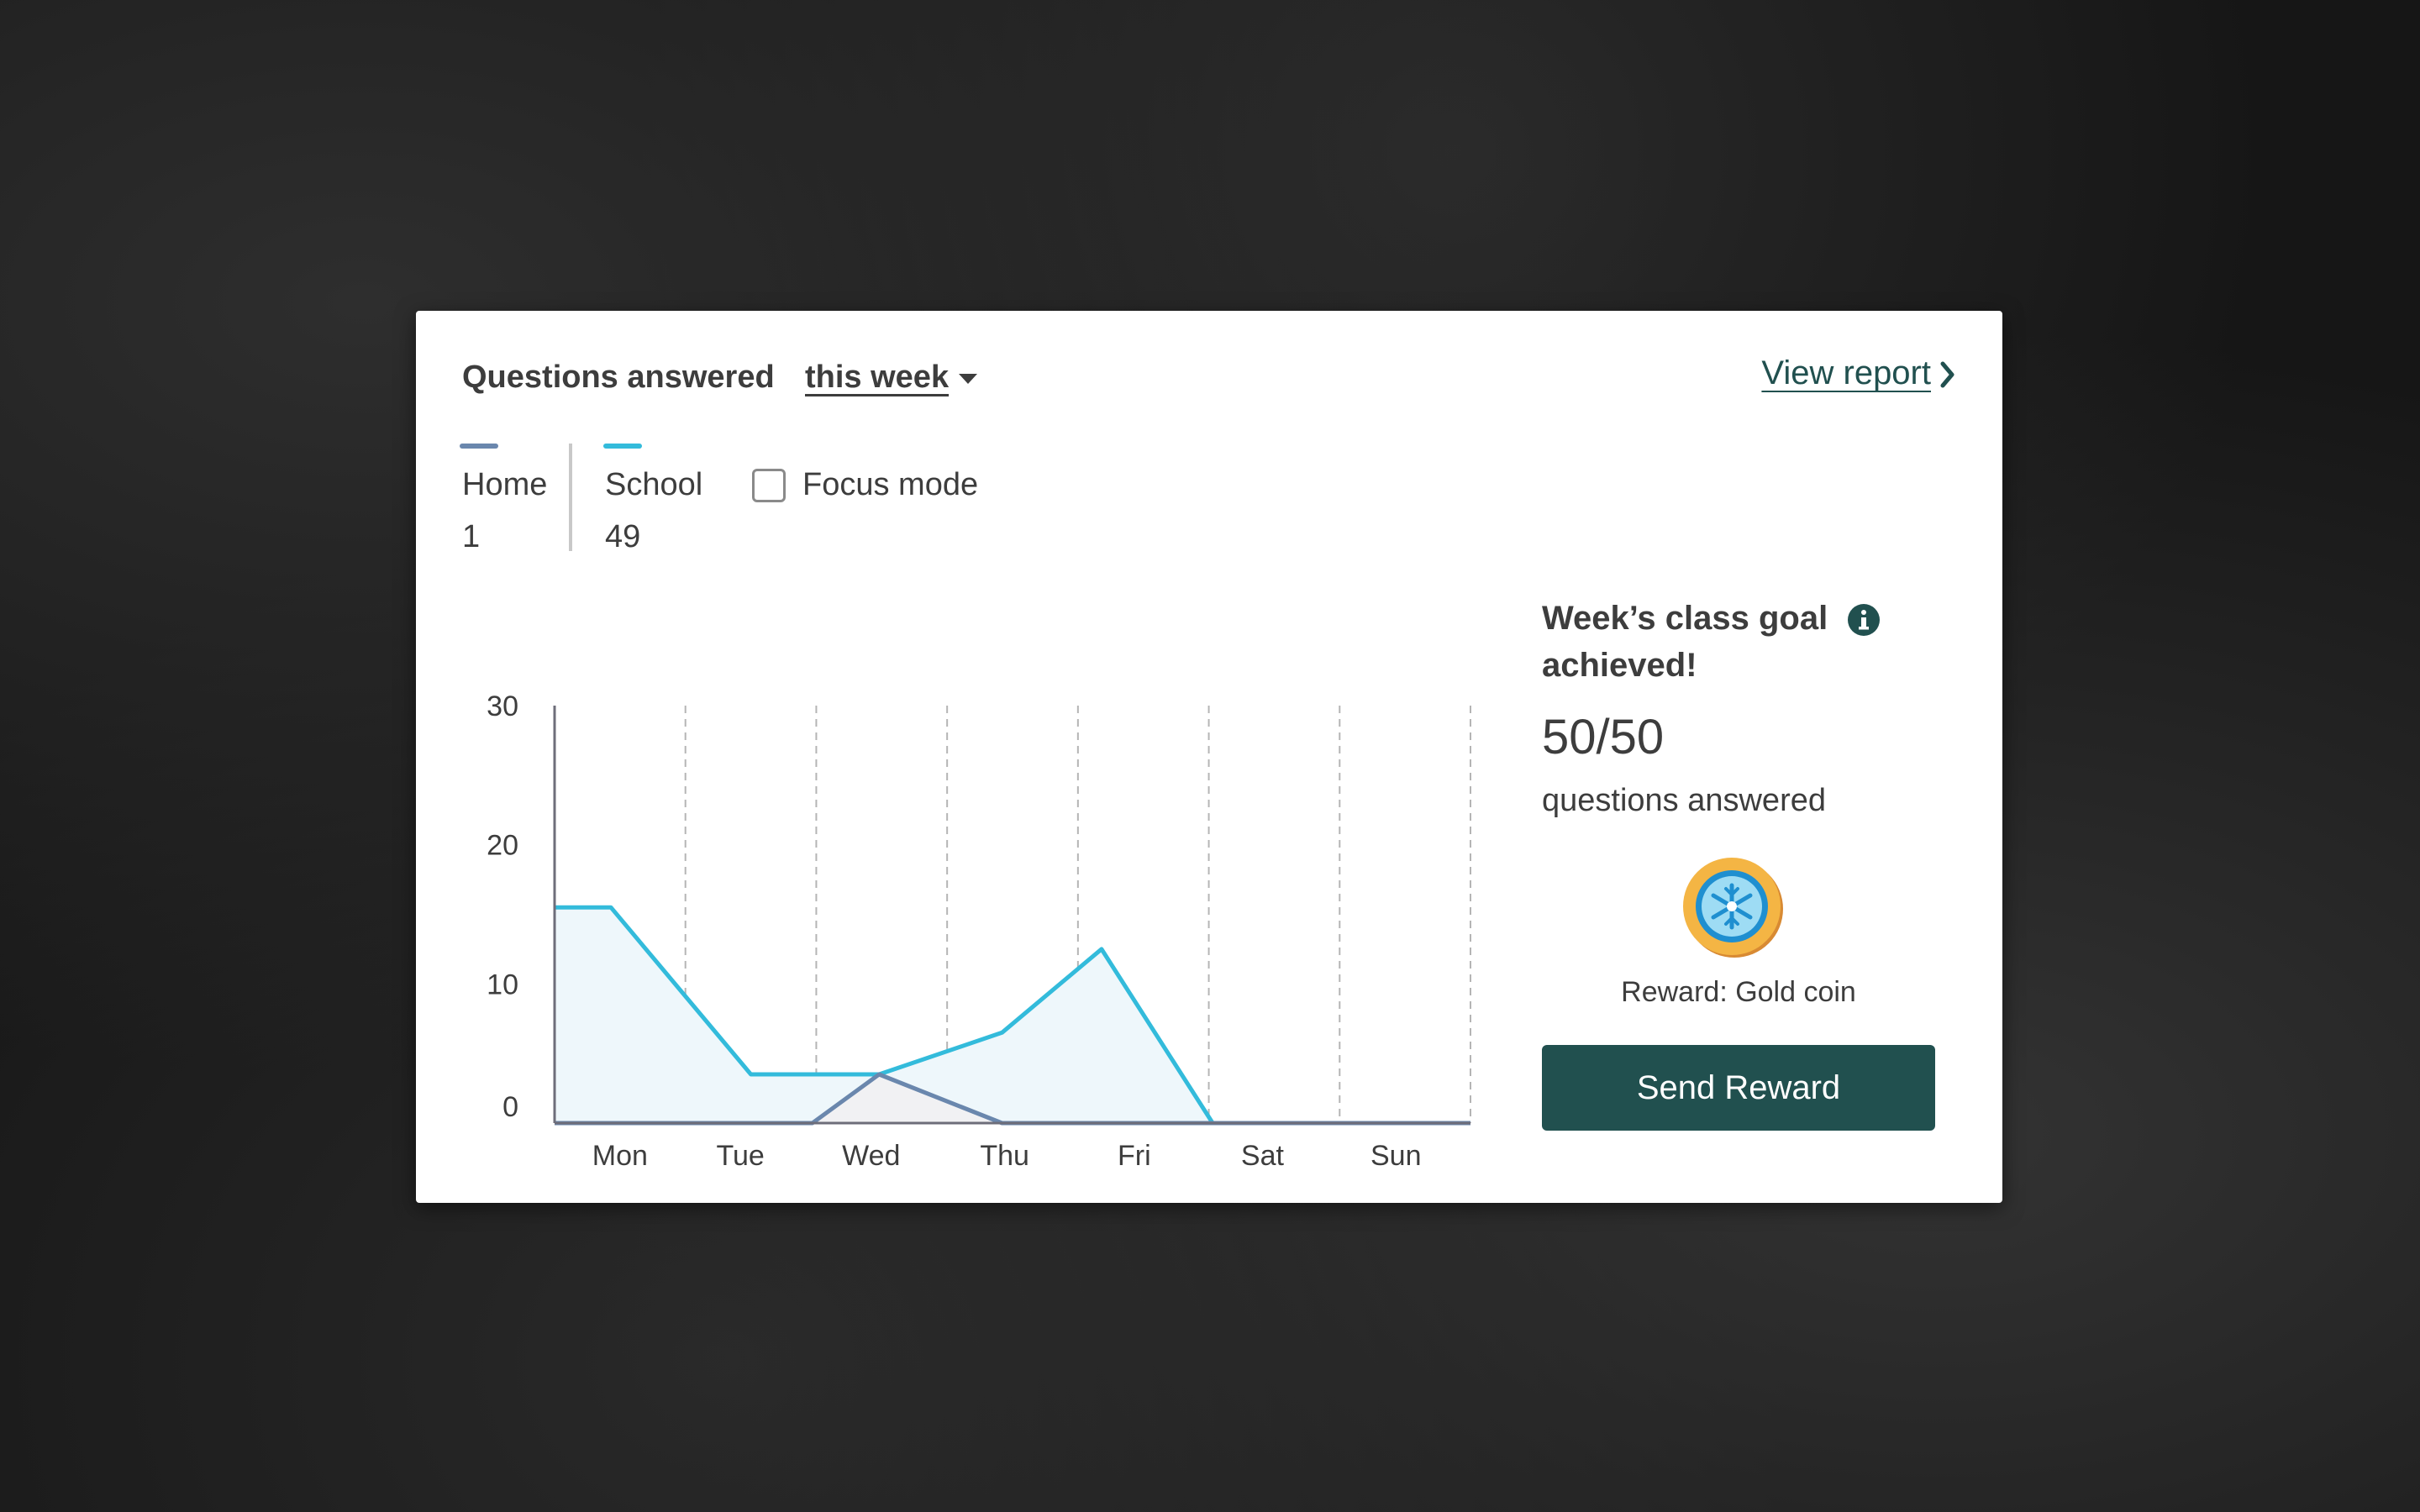  I want to click on card-title: Questions answered, so click(618, 377).